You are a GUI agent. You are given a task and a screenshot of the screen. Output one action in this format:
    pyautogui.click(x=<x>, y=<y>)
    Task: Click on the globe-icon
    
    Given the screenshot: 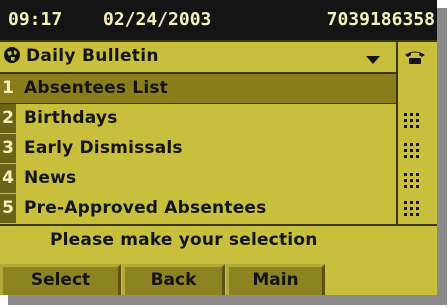 What is the action you would take?
    pyautogui.click(x=12, y=55)
    